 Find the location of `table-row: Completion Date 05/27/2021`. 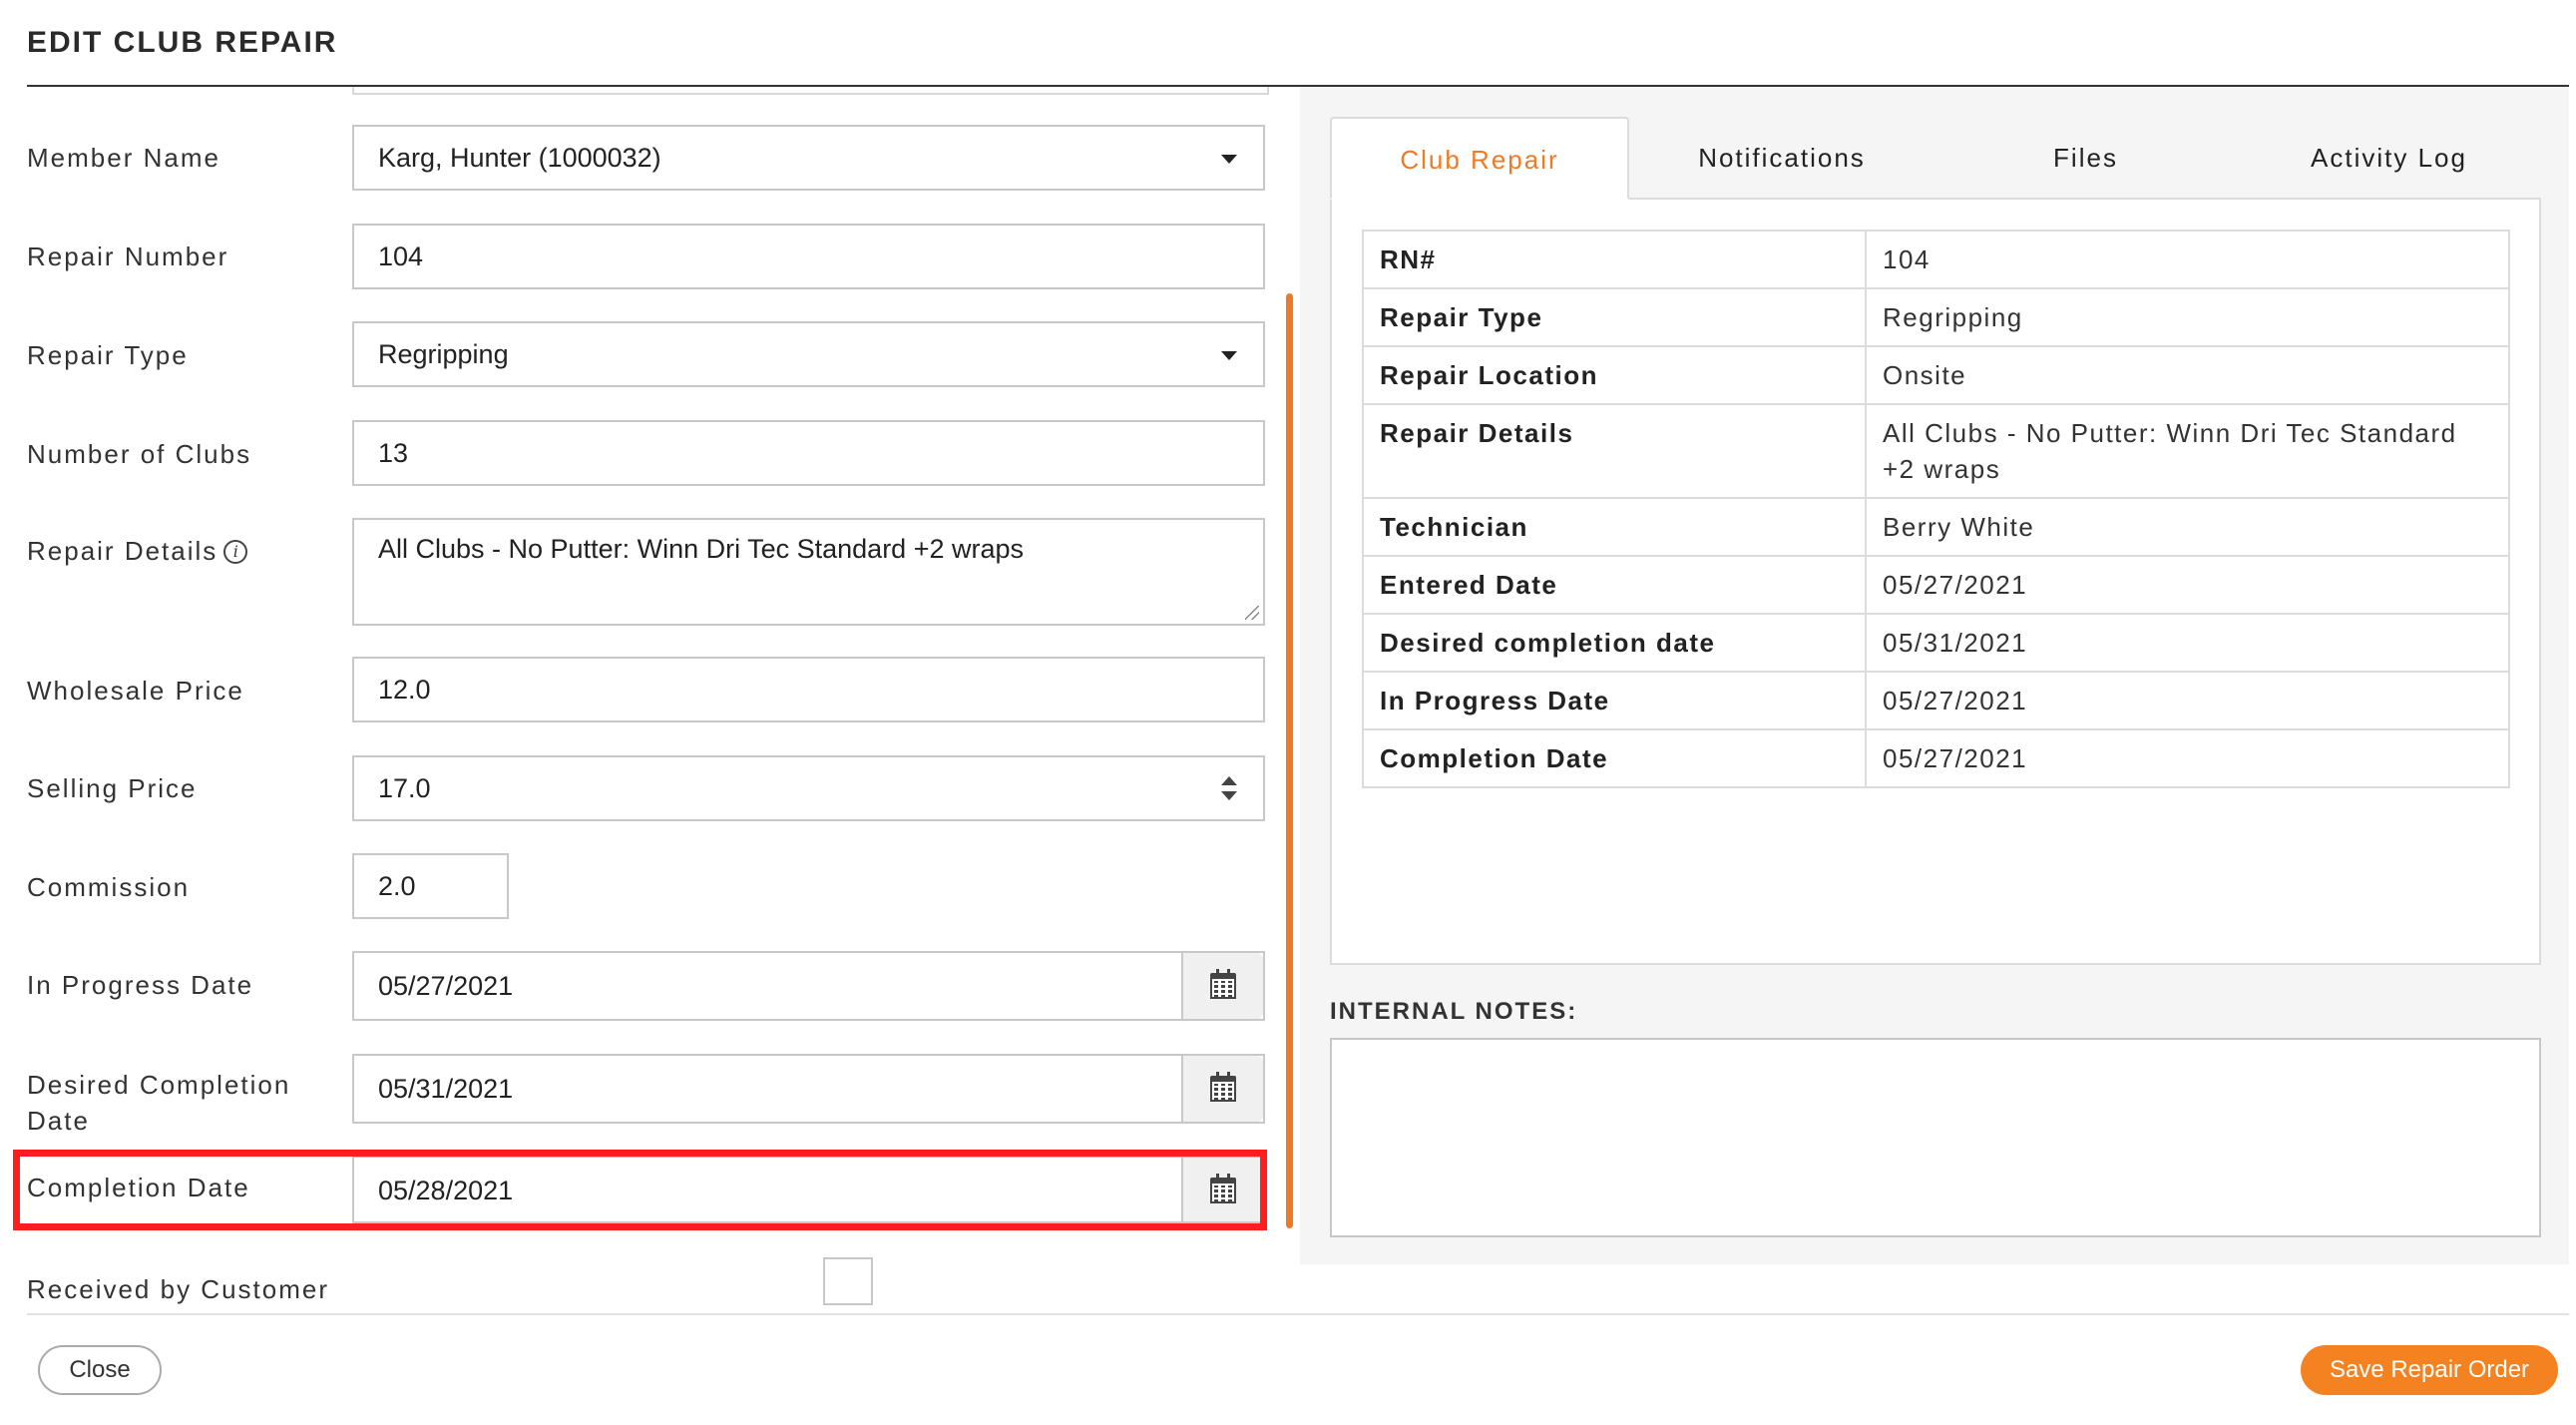

table-row: Completion Date 05/27/2021 is located at coordinates (1936, 758).